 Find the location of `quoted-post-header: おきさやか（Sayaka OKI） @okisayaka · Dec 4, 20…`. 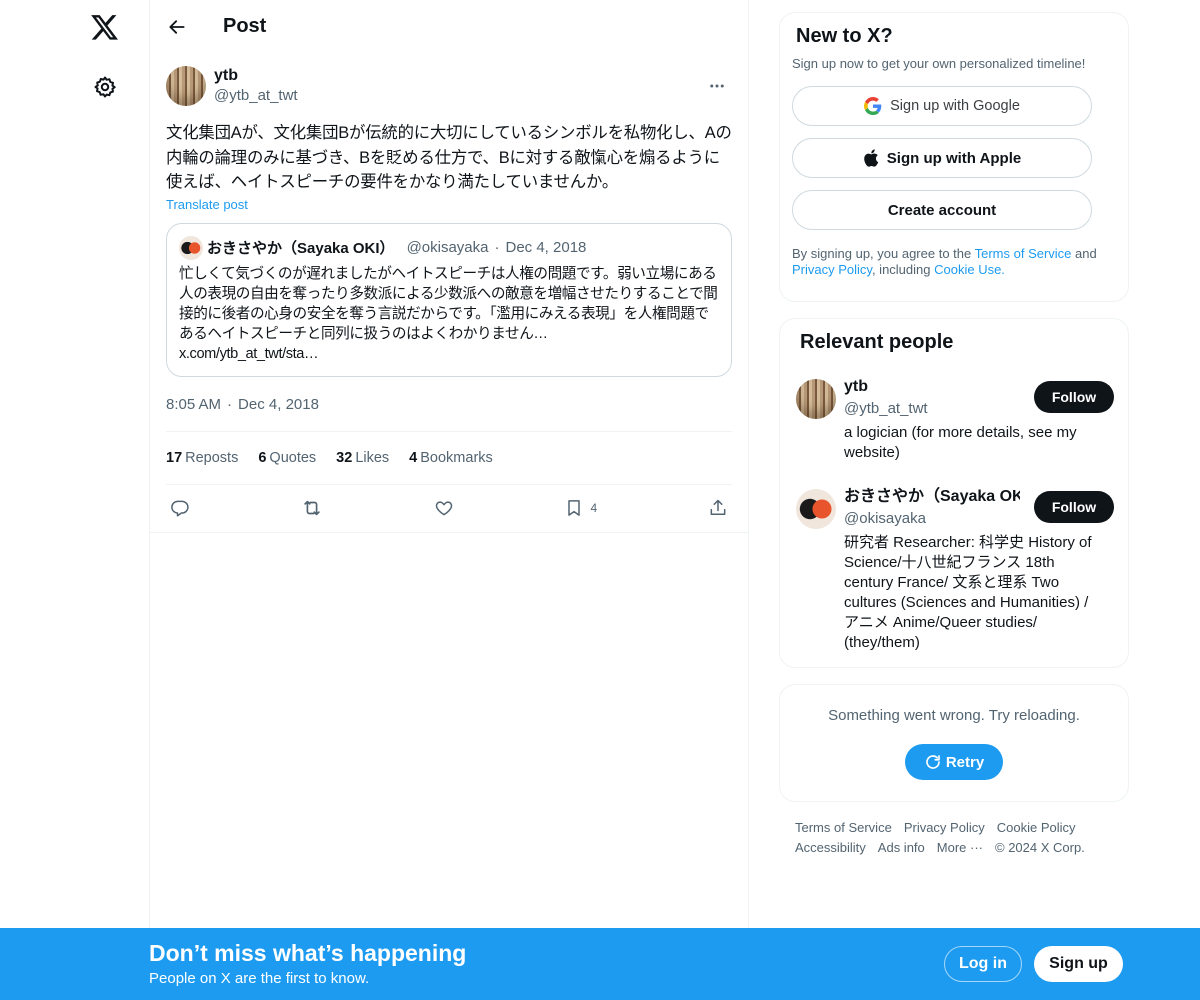

quoted-post-header: おきさやか（Sayaka OKI） @okisayaka · Dec 4, 20… is located at coordinates (449, 247).